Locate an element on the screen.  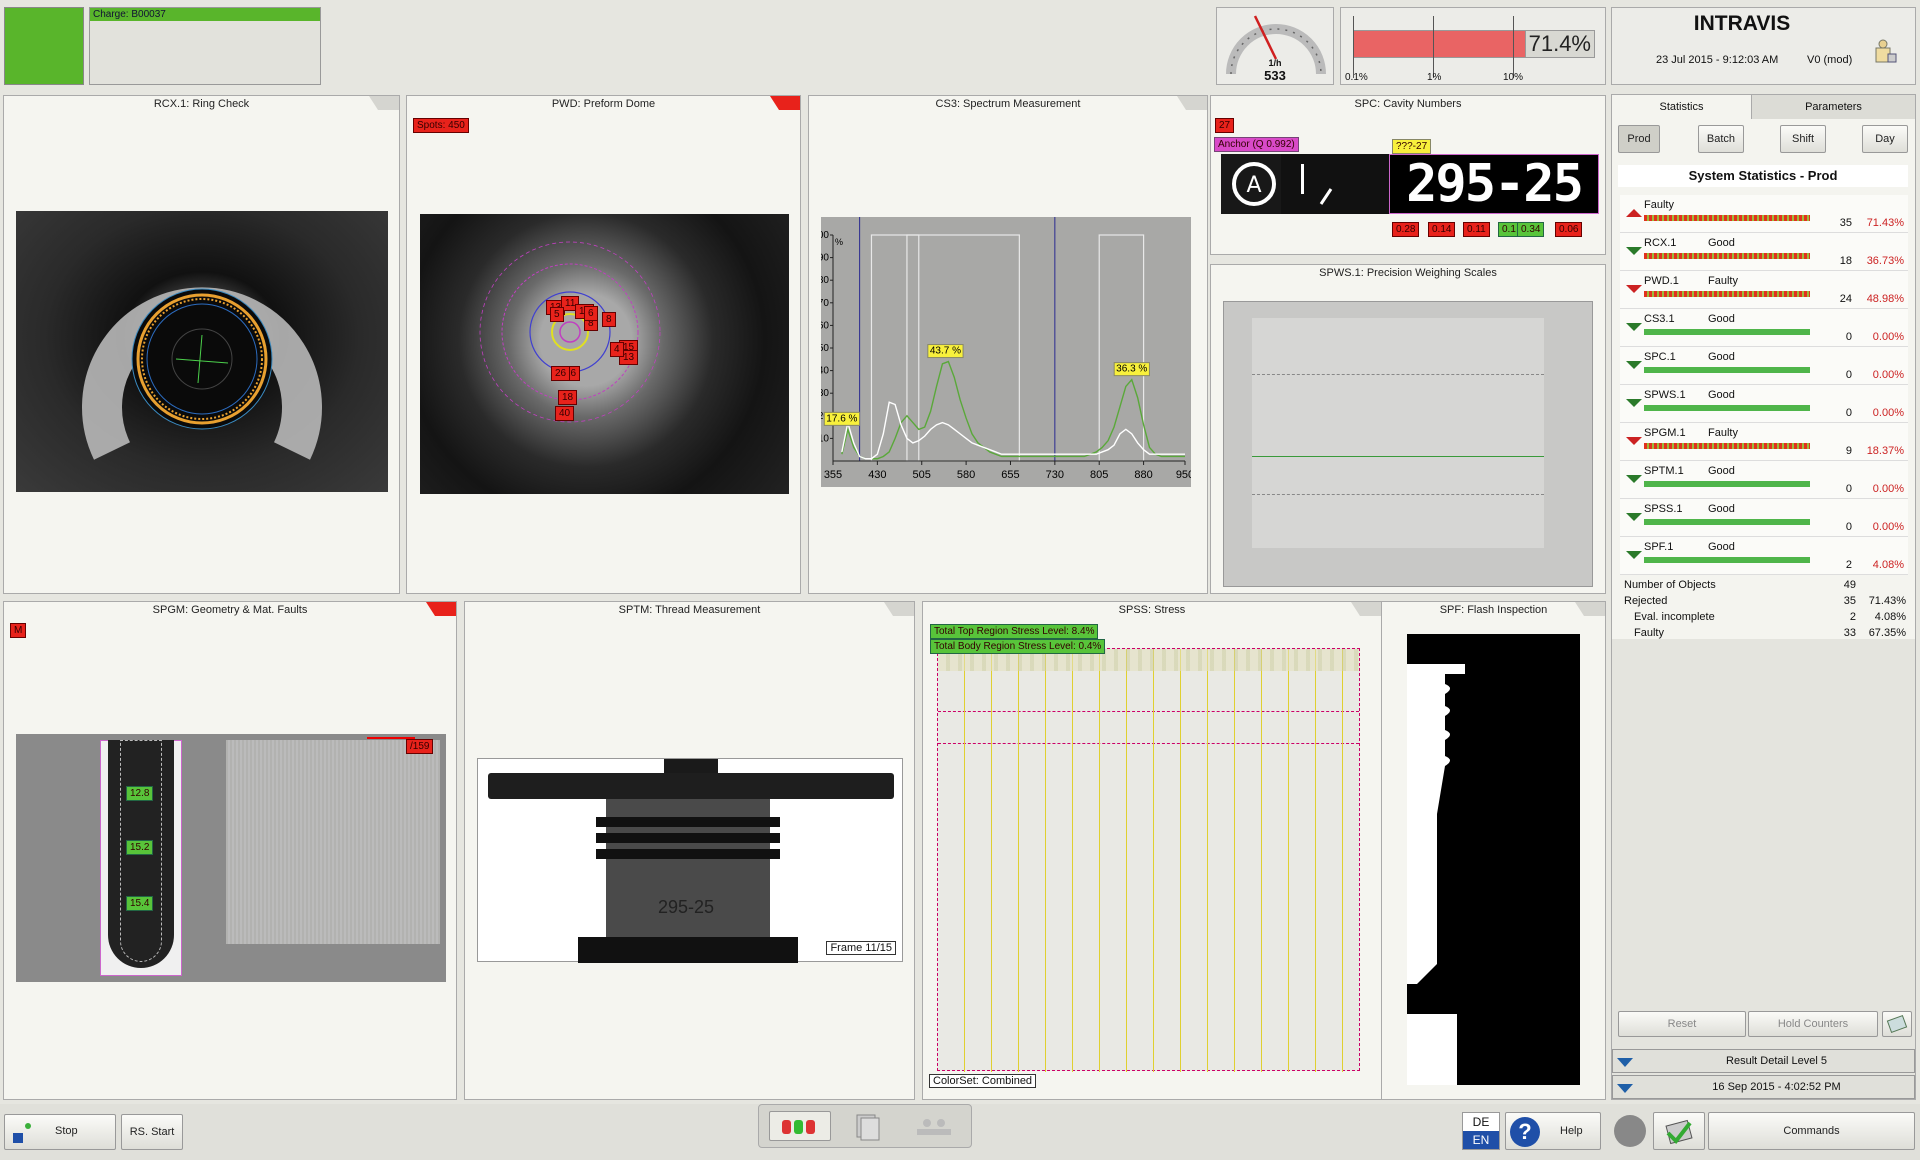
stats-row: SPC.1 Good 0 0.00% is located at coordinates (1764, 366).